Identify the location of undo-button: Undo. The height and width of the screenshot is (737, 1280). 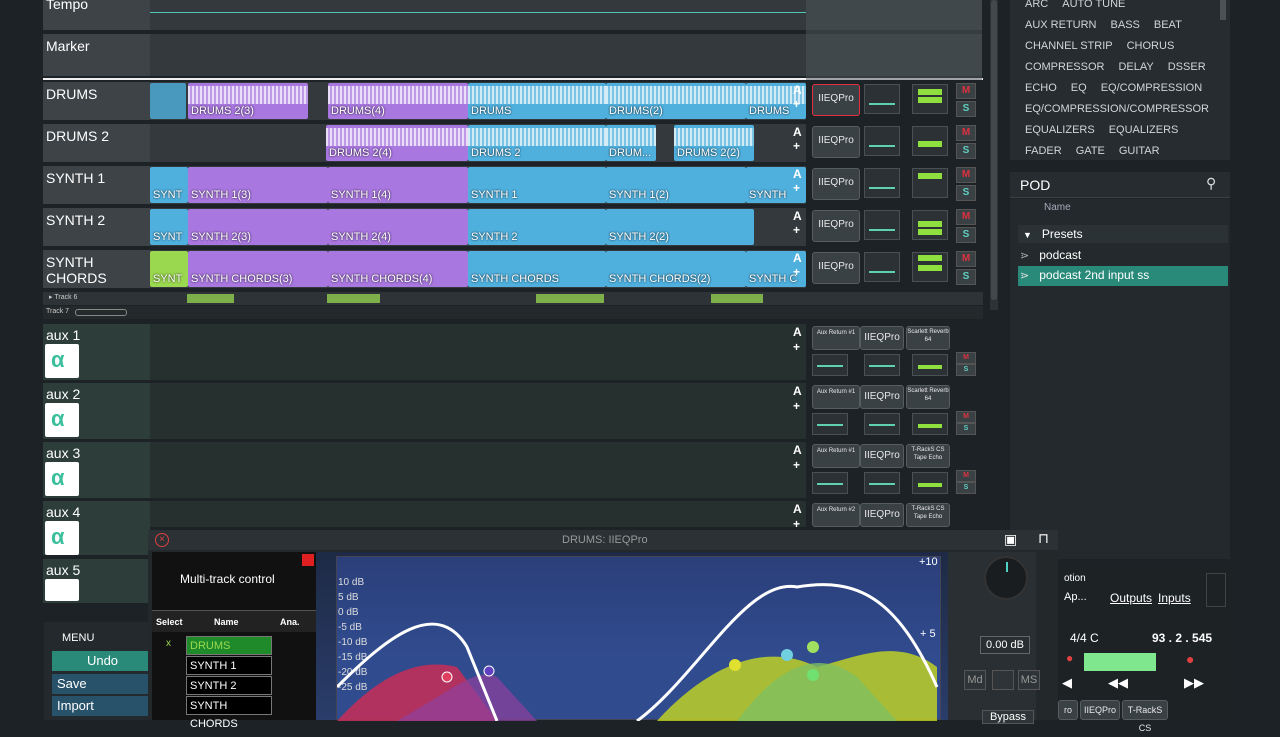
(100, 661).